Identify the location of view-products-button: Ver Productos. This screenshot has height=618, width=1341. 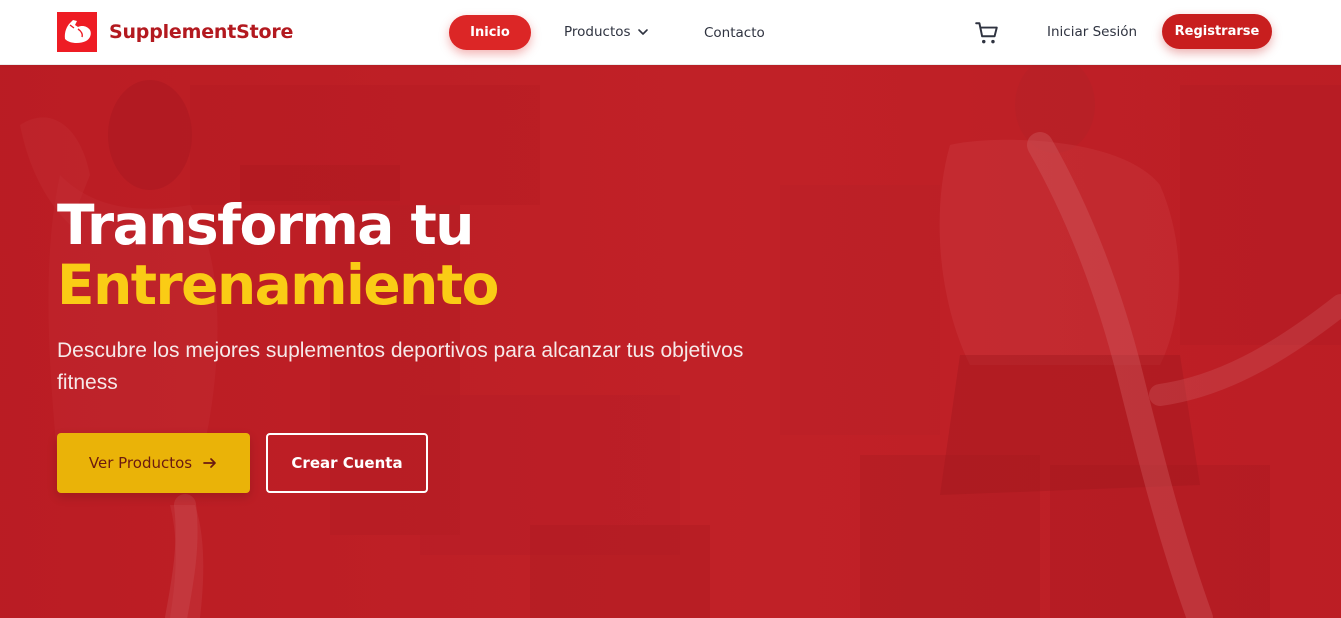
(153, 463).